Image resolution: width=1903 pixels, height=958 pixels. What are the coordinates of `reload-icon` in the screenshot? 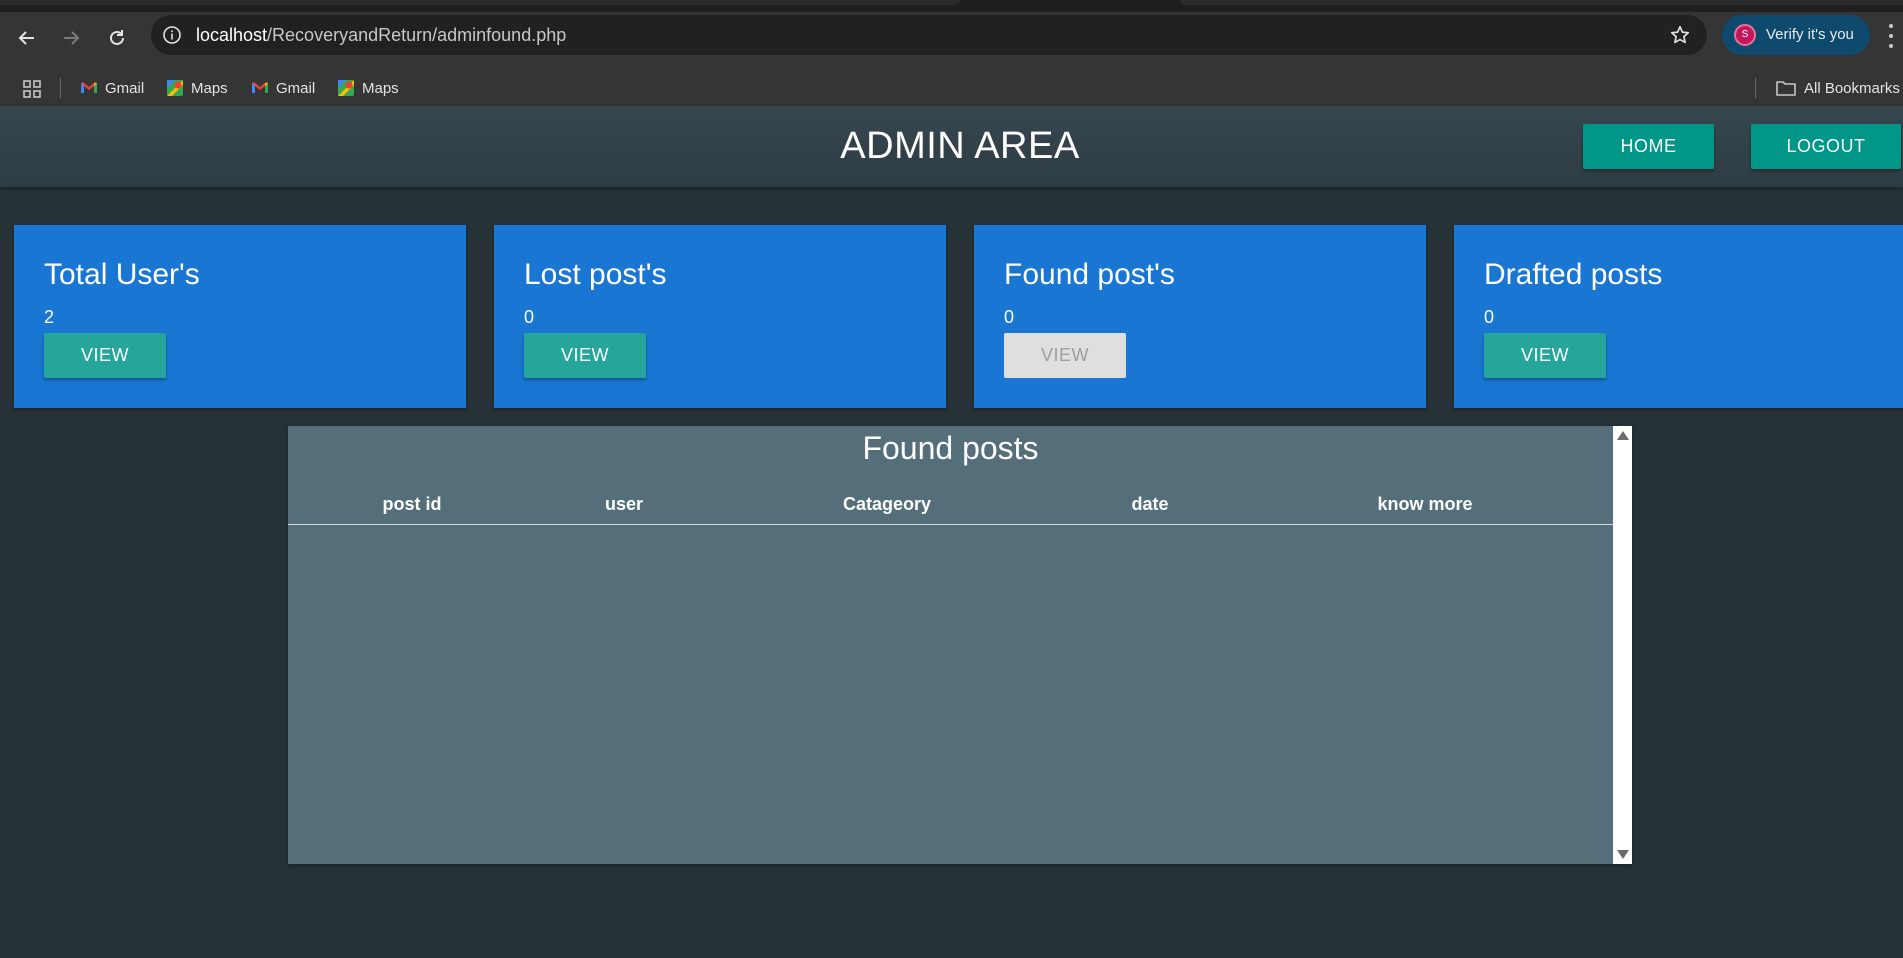 It's located at (117, 37).